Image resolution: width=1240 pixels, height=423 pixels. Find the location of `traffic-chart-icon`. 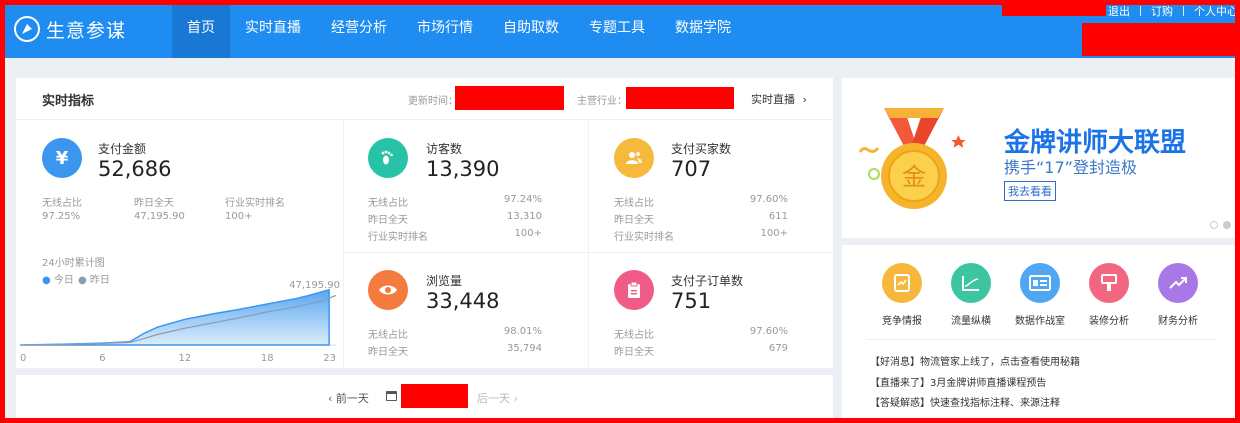

traffic-chart-icon is located at coordinates (971, 283).